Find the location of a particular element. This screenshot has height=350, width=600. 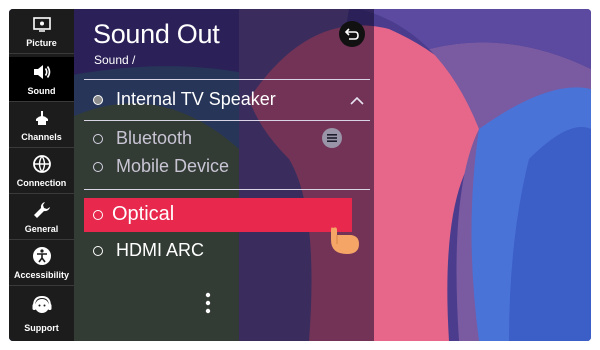

picture-icon is located at coordinates (41, 24).